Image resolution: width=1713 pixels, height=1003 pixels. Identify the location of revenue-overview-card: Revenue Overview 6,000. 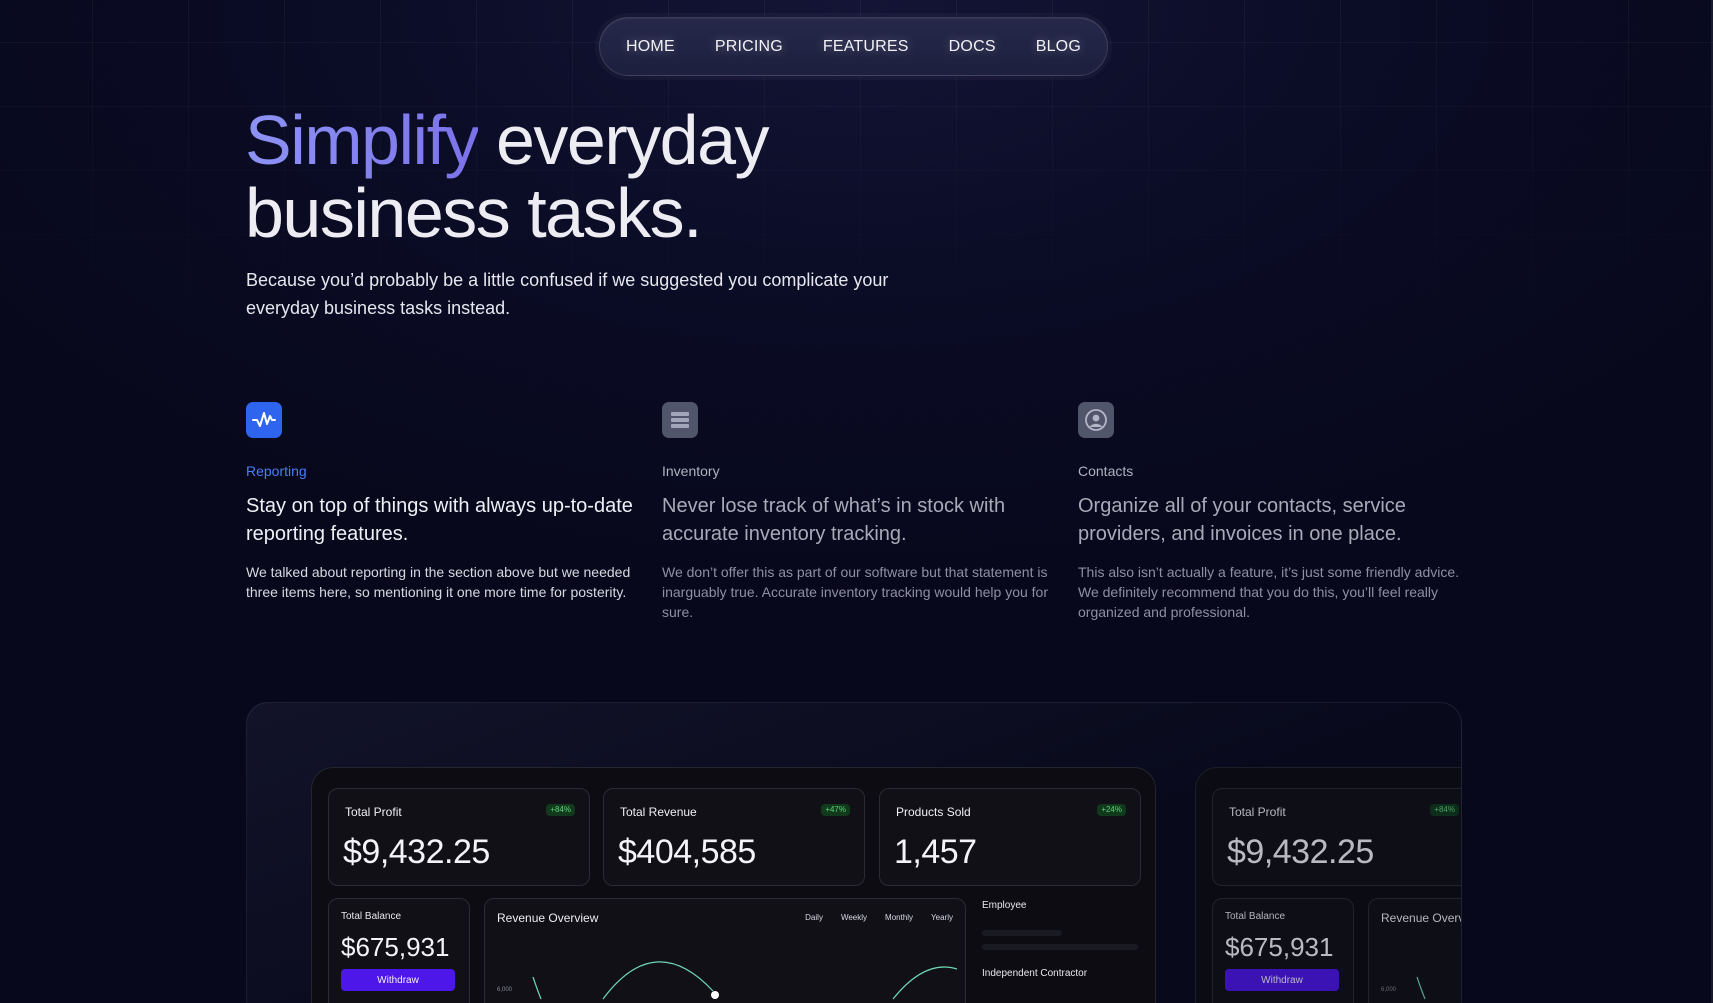
(1414, 950).